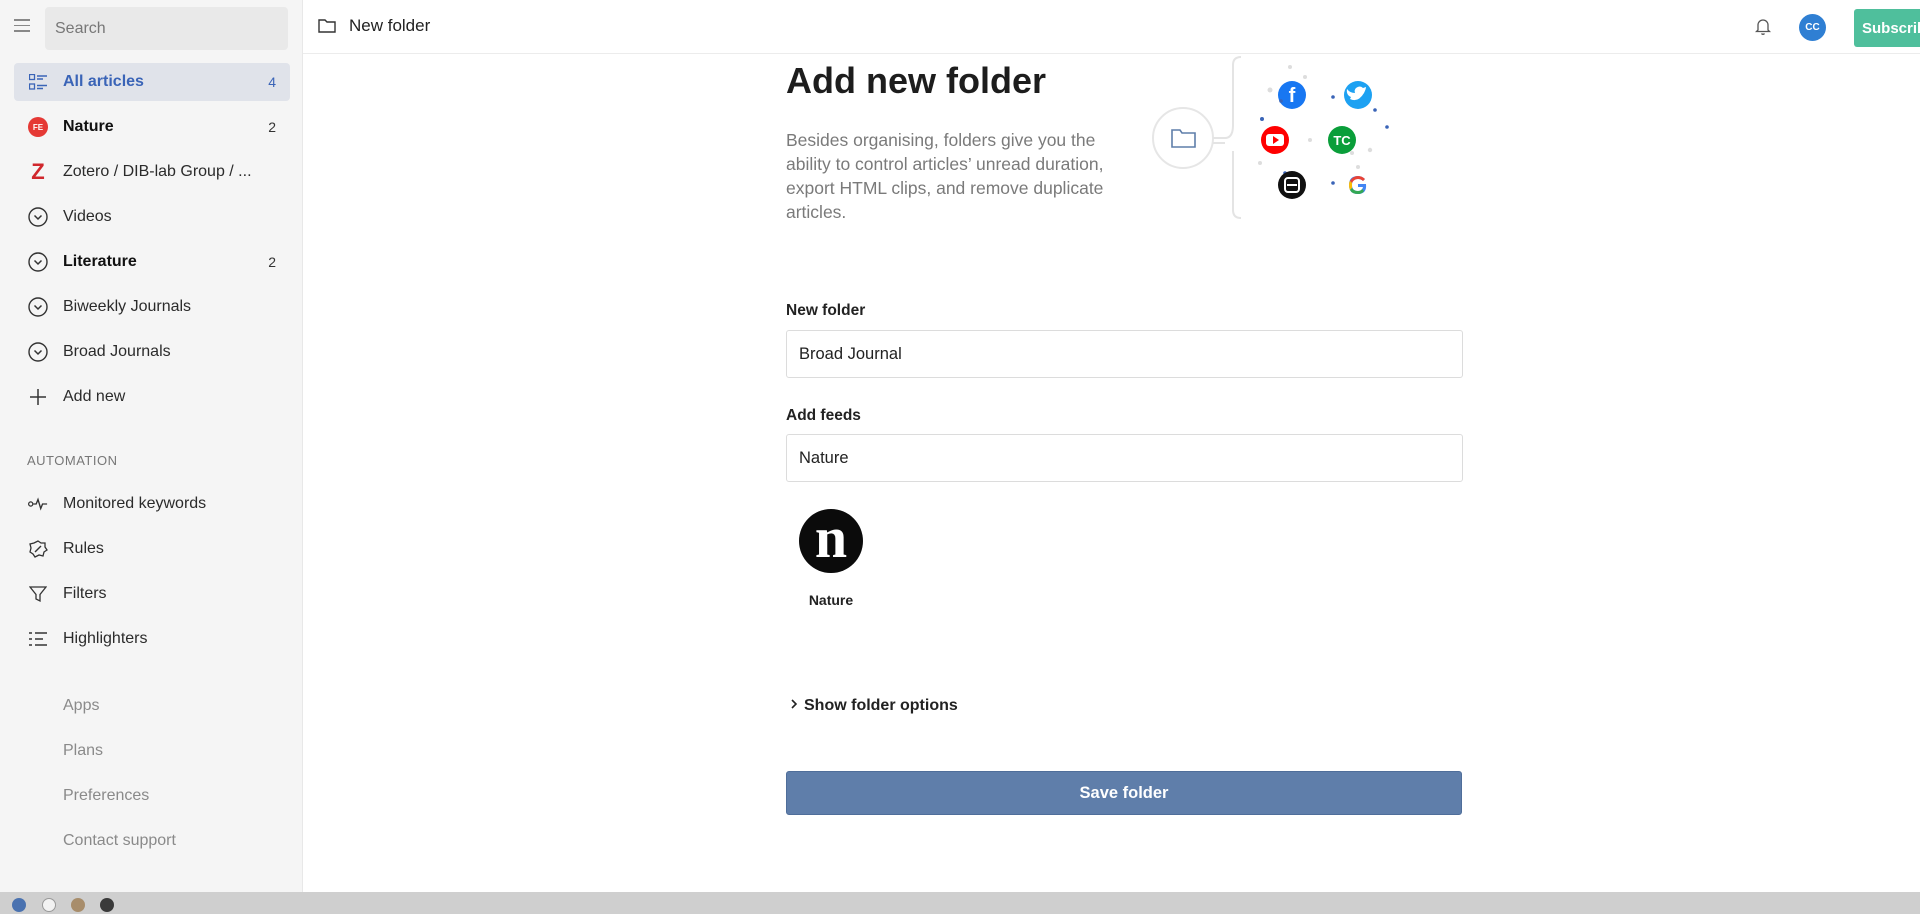  I want to click on rules-icon, so click(38, 549).